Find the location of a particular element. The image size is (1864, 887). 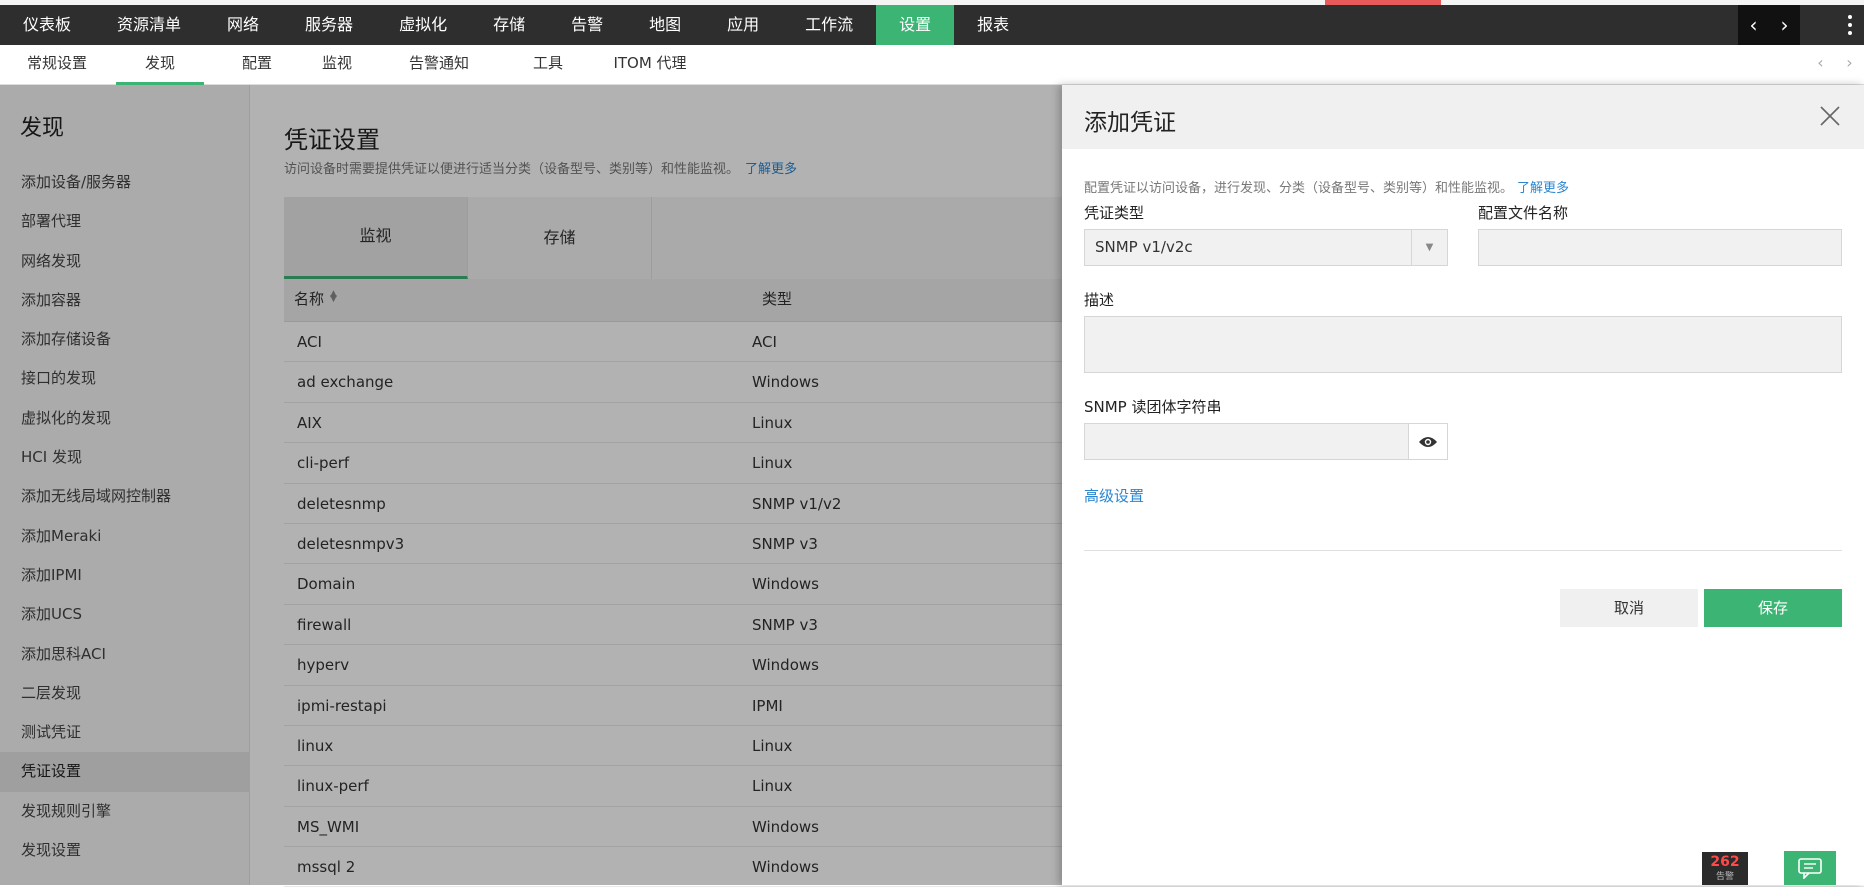

subnav-scroll-arrows: ‹ › is located at coordinates (1835, 65).